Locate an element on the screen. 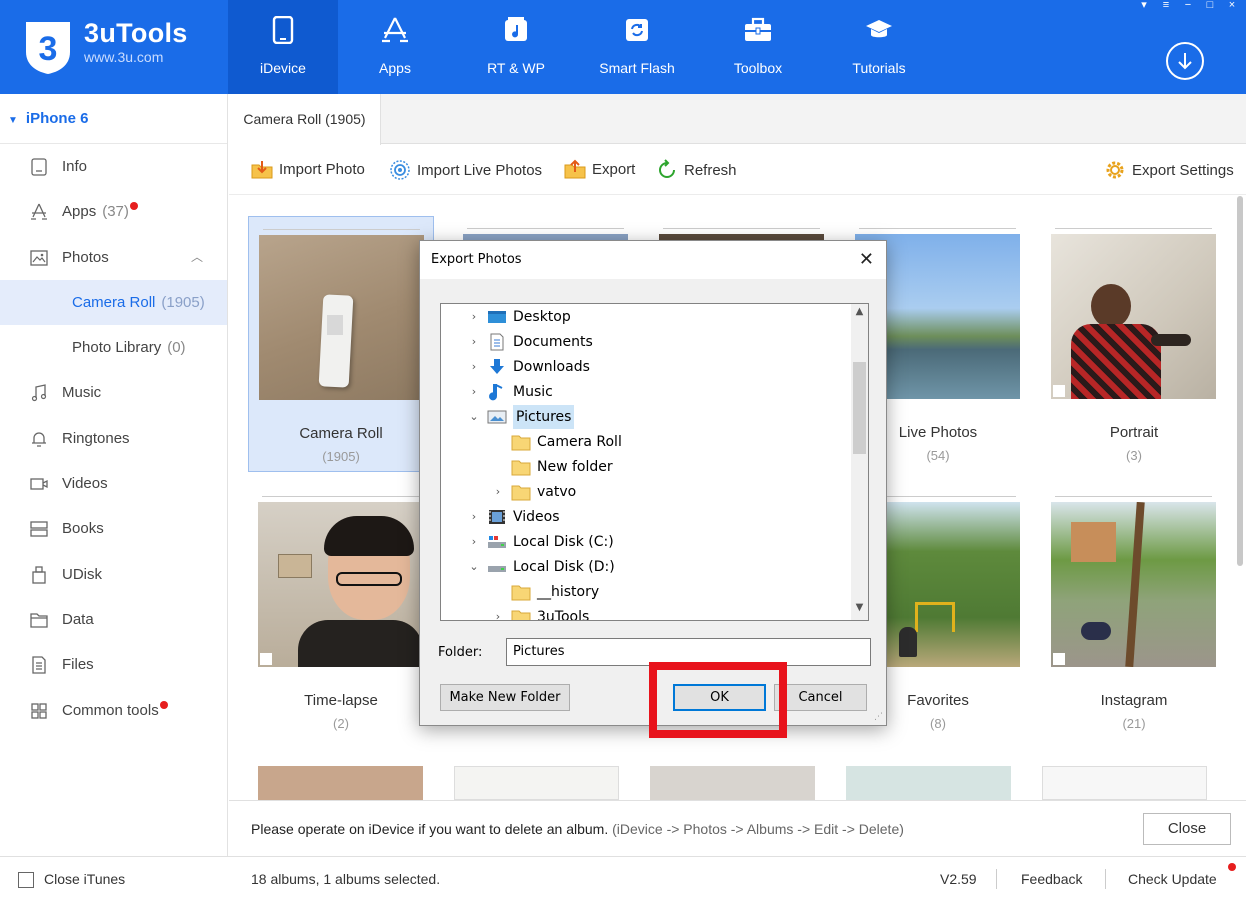 This screenshot has width=1246, height=898. nav-toolbox: Toolbox is located at coordinates (758, 47).